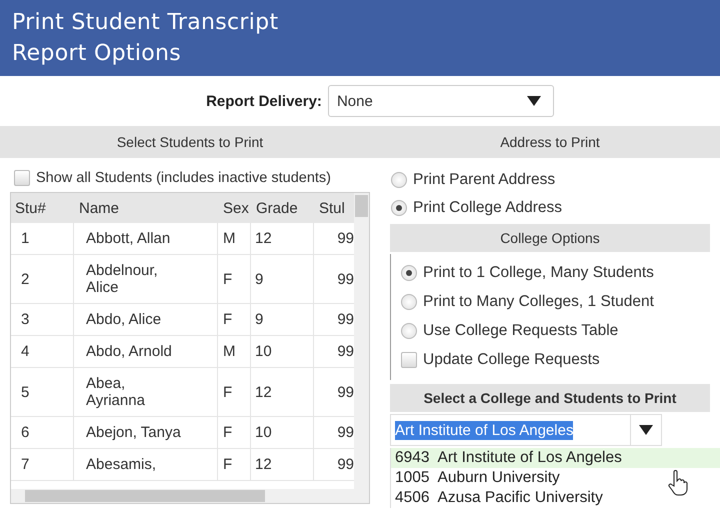  I want to click on table-cell: Abdo, Alice, so click(146, 320).